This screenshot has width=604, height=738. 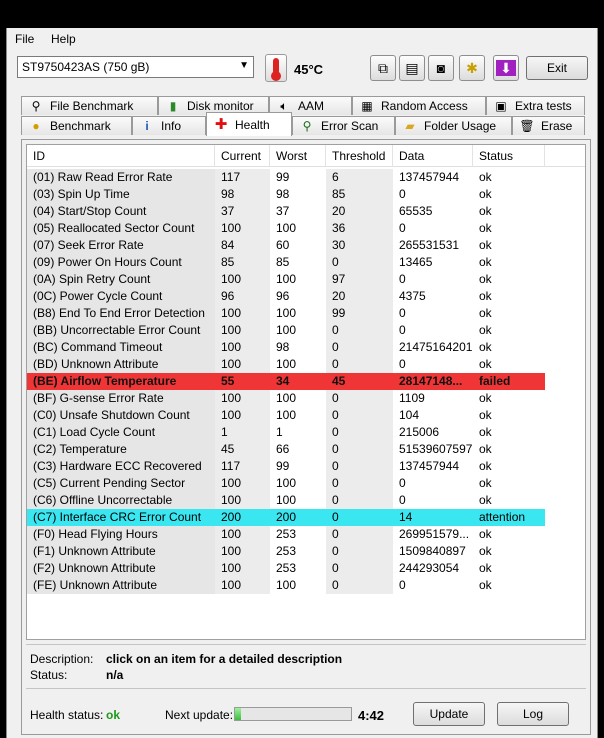 I want to click on red-cross-icon: ✚, so click(x=221, y=124).